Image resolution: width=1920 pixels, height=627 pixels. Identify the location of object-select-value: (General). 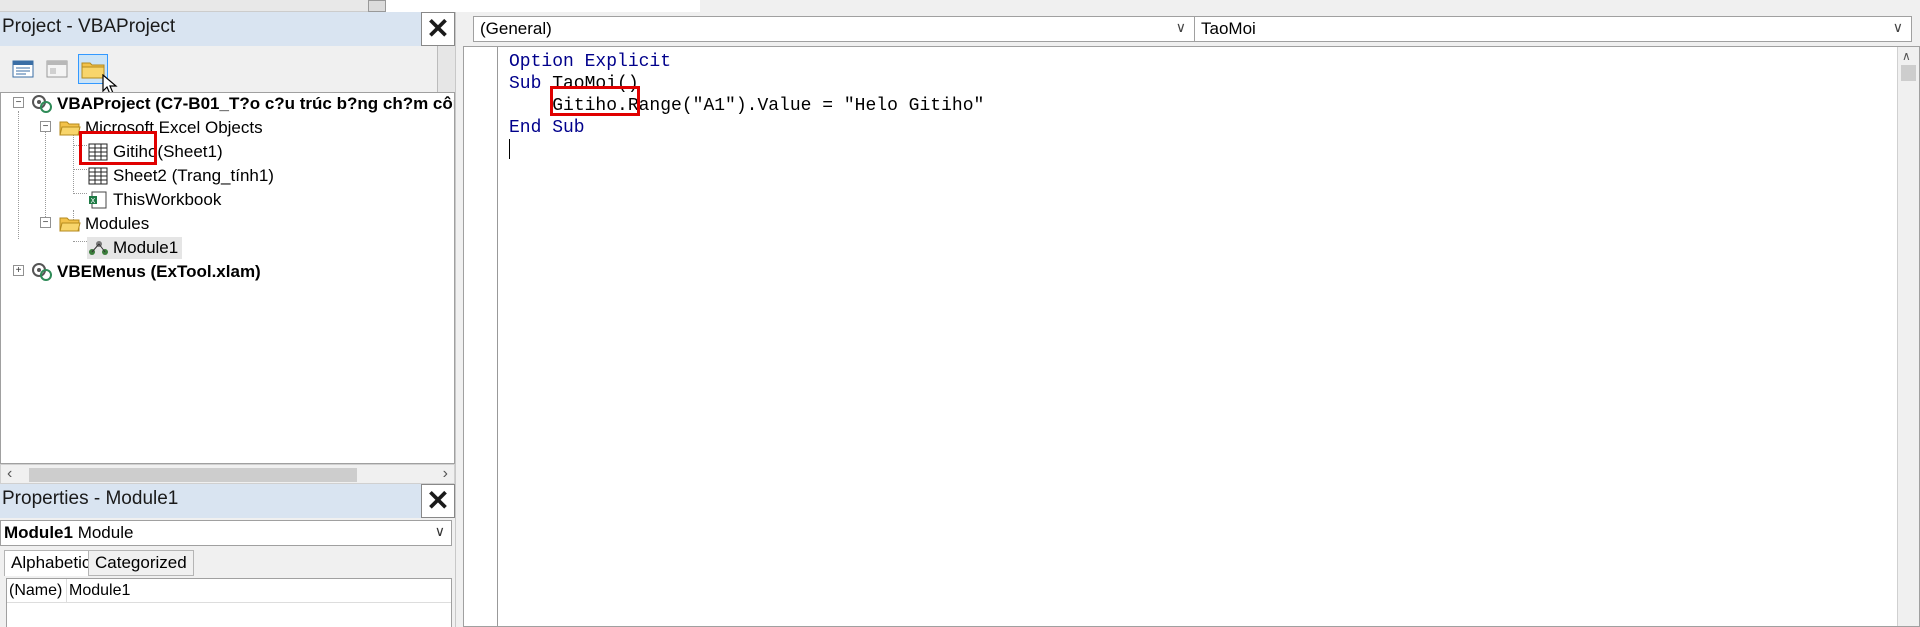
(516, 28).